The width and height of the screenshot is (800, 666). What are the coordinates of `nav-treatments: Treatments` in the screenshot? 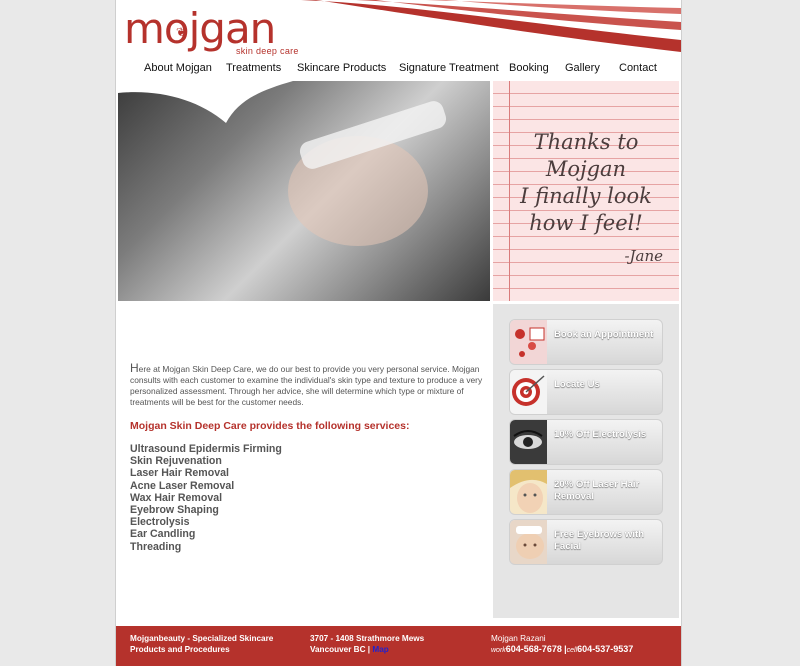 It's located at (253, 68).